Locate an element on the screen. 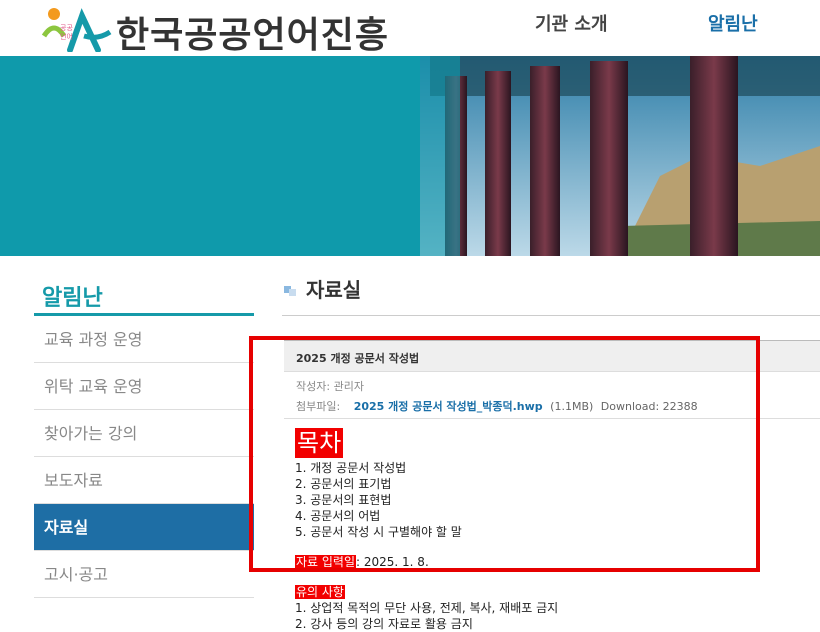  toc-heading: 목차 is located at coordinates (319, 443).